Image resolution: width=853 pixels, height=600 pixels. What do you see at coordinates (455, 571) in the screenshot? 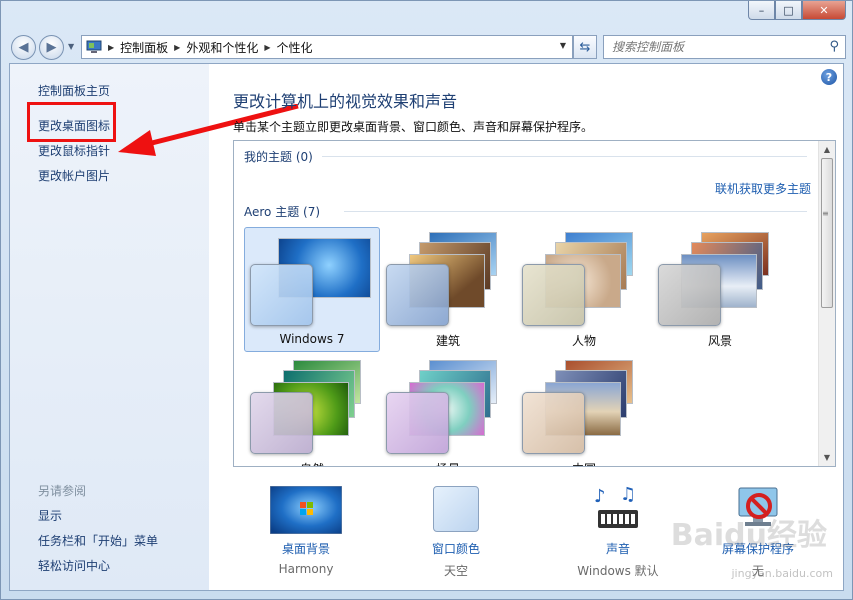
I see `window-color-value: 天空` at bounding box center [455, 571].